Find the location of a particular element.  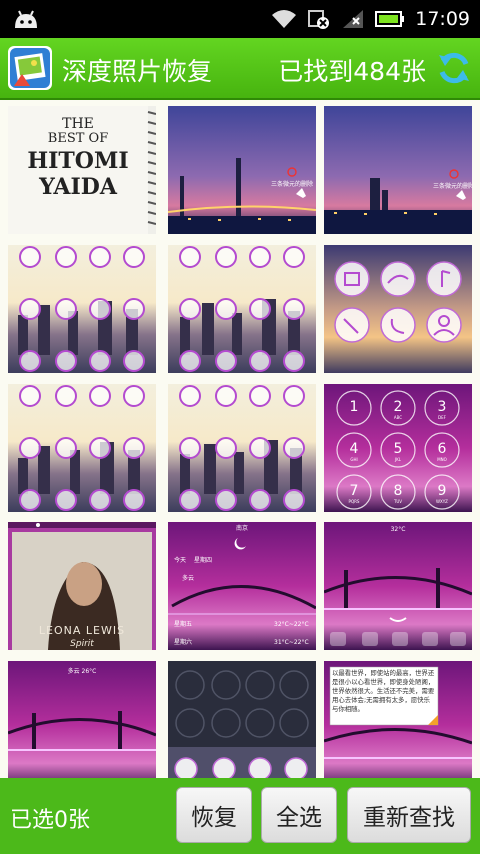

clock: 17:09 is located at coordinates (442, 19).